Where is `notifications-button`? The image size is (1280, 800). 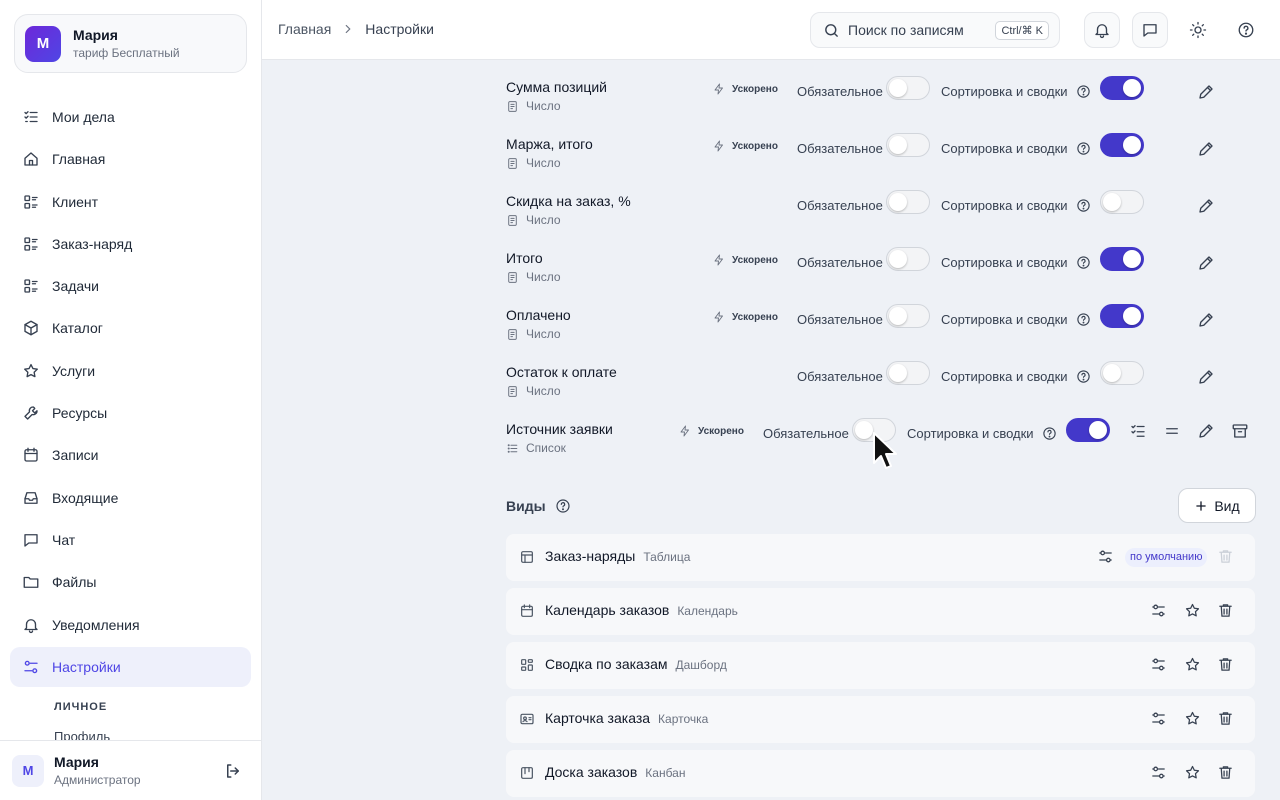
notifications-button is located at coordinates (1102, 30).